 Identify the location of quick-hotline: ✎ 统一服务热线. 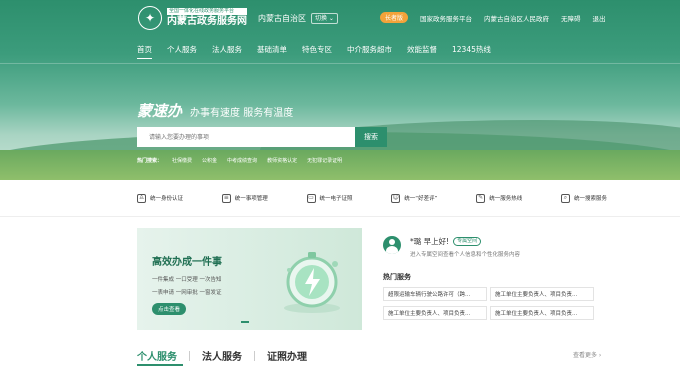
(499, 198).